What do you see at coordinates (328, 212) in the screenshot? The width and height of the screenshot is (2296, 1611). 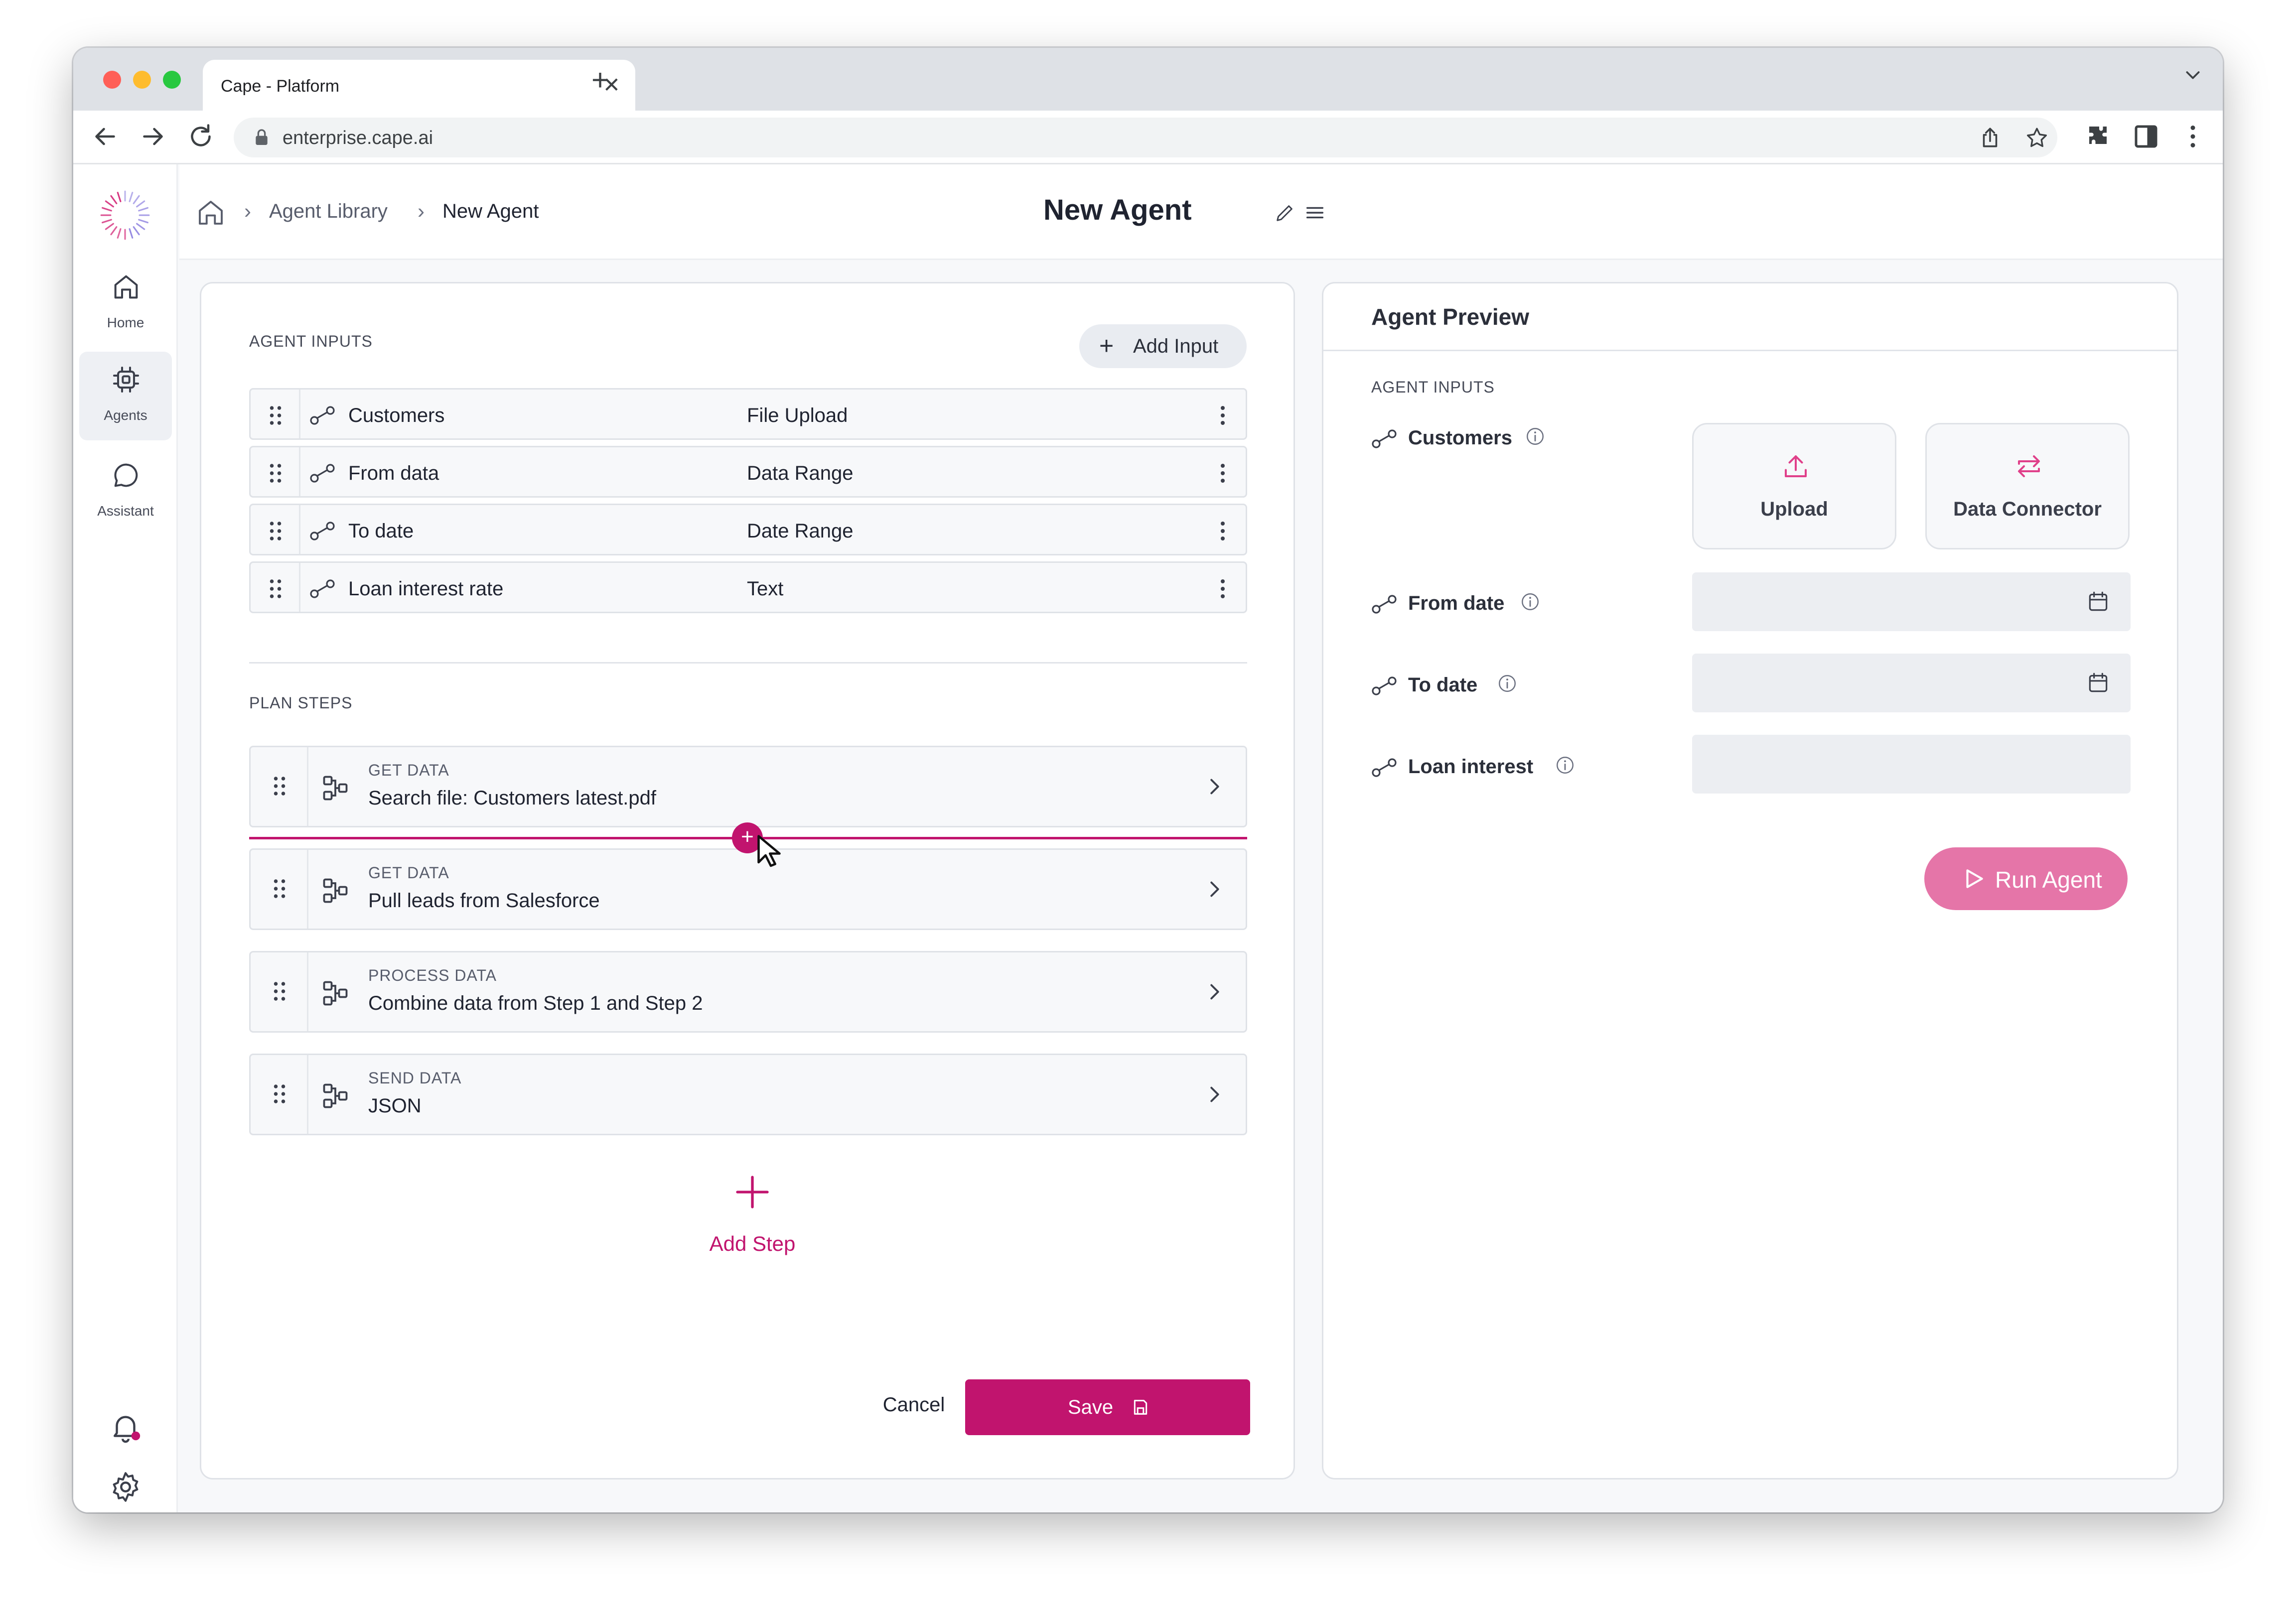 I see `breadcrumb-agent-library: Agent Library` at bounding box center [328, 212].